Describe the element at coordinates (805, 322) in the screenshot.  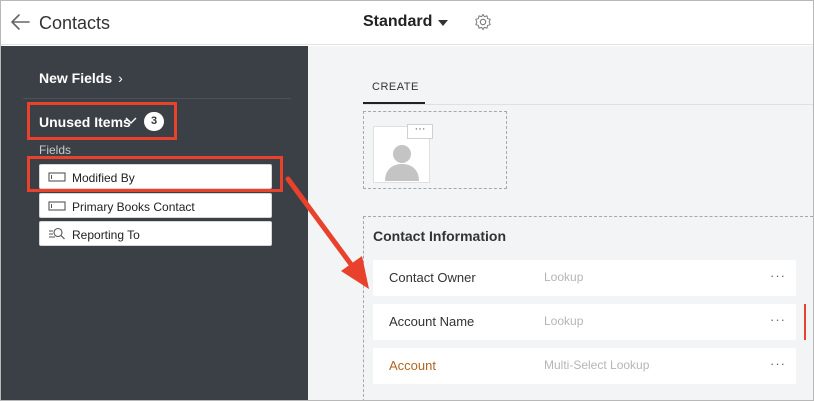
I see `row-edge-marker` at that location.